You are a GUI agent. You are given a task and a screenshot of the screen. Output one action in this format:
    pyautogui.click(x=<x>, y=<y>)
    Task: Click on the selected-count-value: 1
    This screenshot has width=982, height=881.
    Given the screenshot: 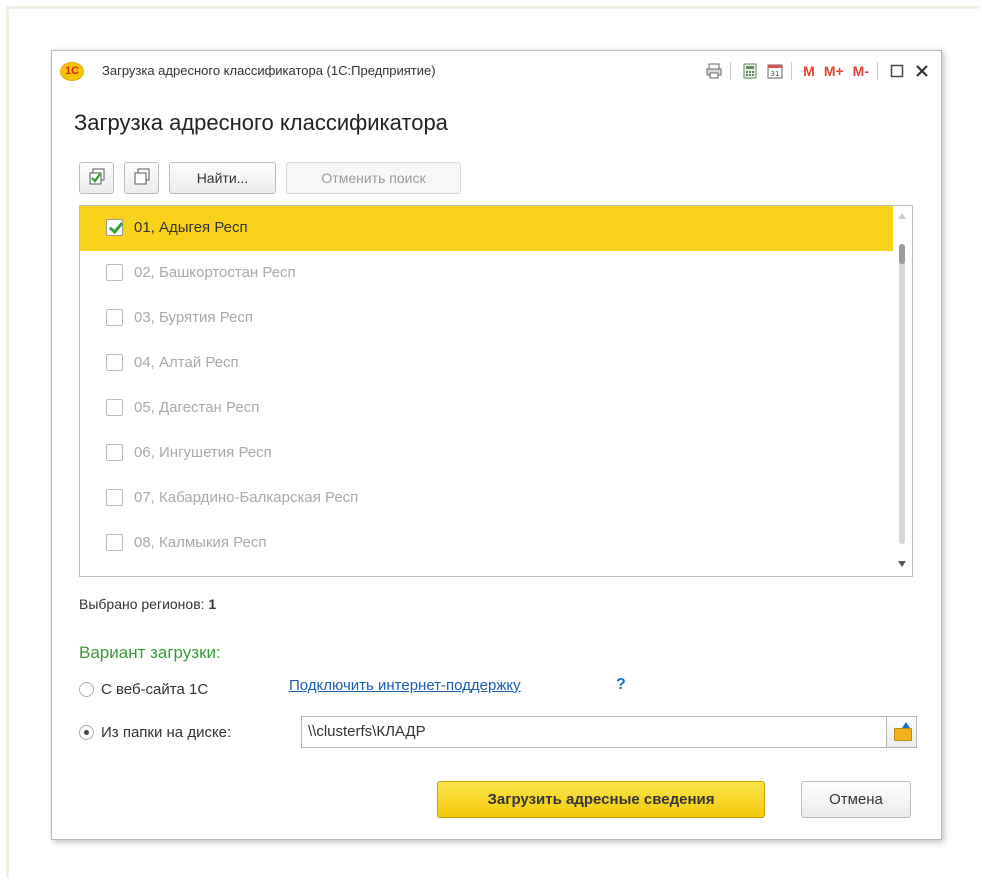 What is the action you would take?
    pyautogui.click(x=212, y=604)
    